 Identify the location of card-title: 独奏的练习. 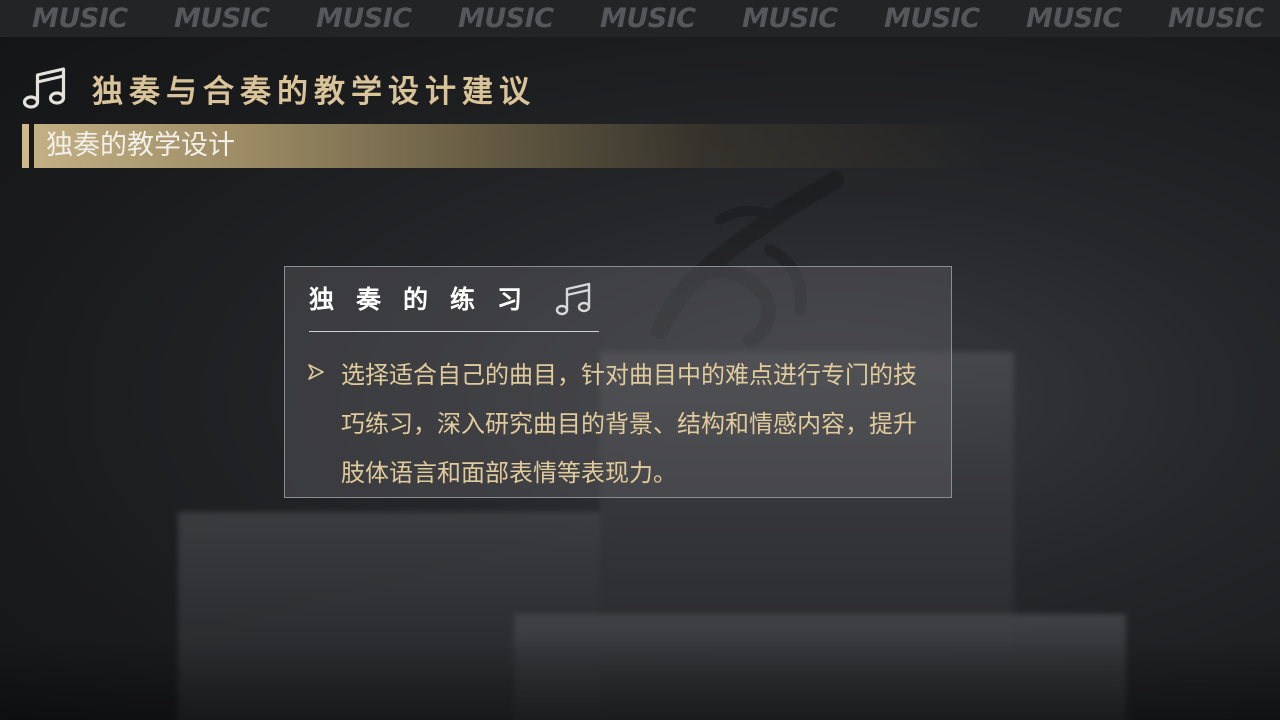
(427, 299).